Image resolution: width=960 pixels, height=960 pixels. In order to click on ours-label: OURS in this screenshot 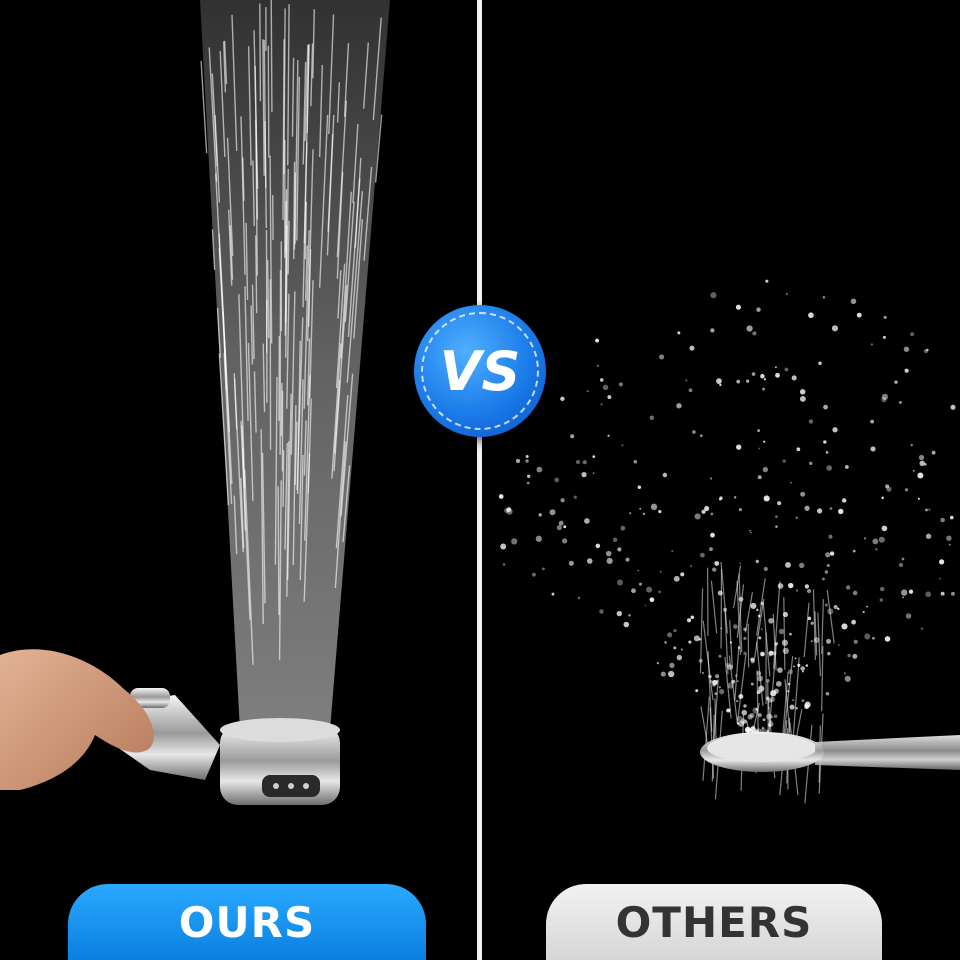, I will do `click(247, 922)`.